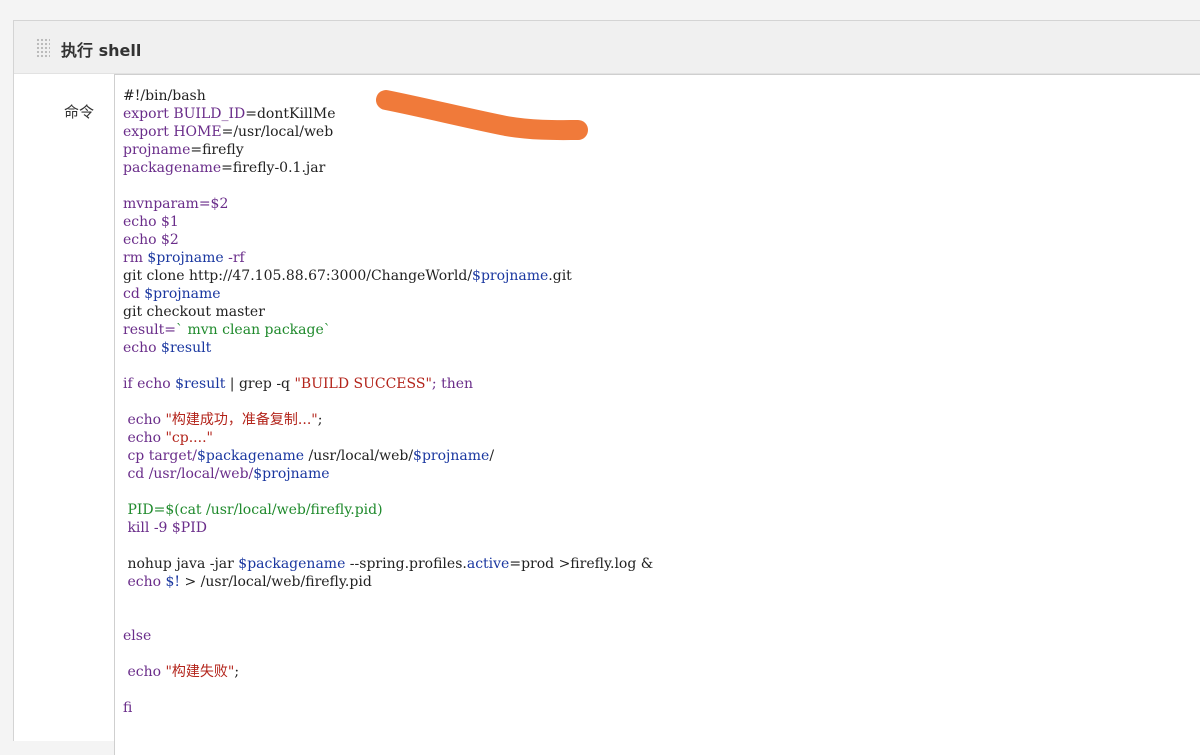 The image size is (1200, 755). What do you see at coordinates (273, 168) in the screenshot?
I see `code-token: =firefly-0.1.jar` at bounding box center [273, 168].